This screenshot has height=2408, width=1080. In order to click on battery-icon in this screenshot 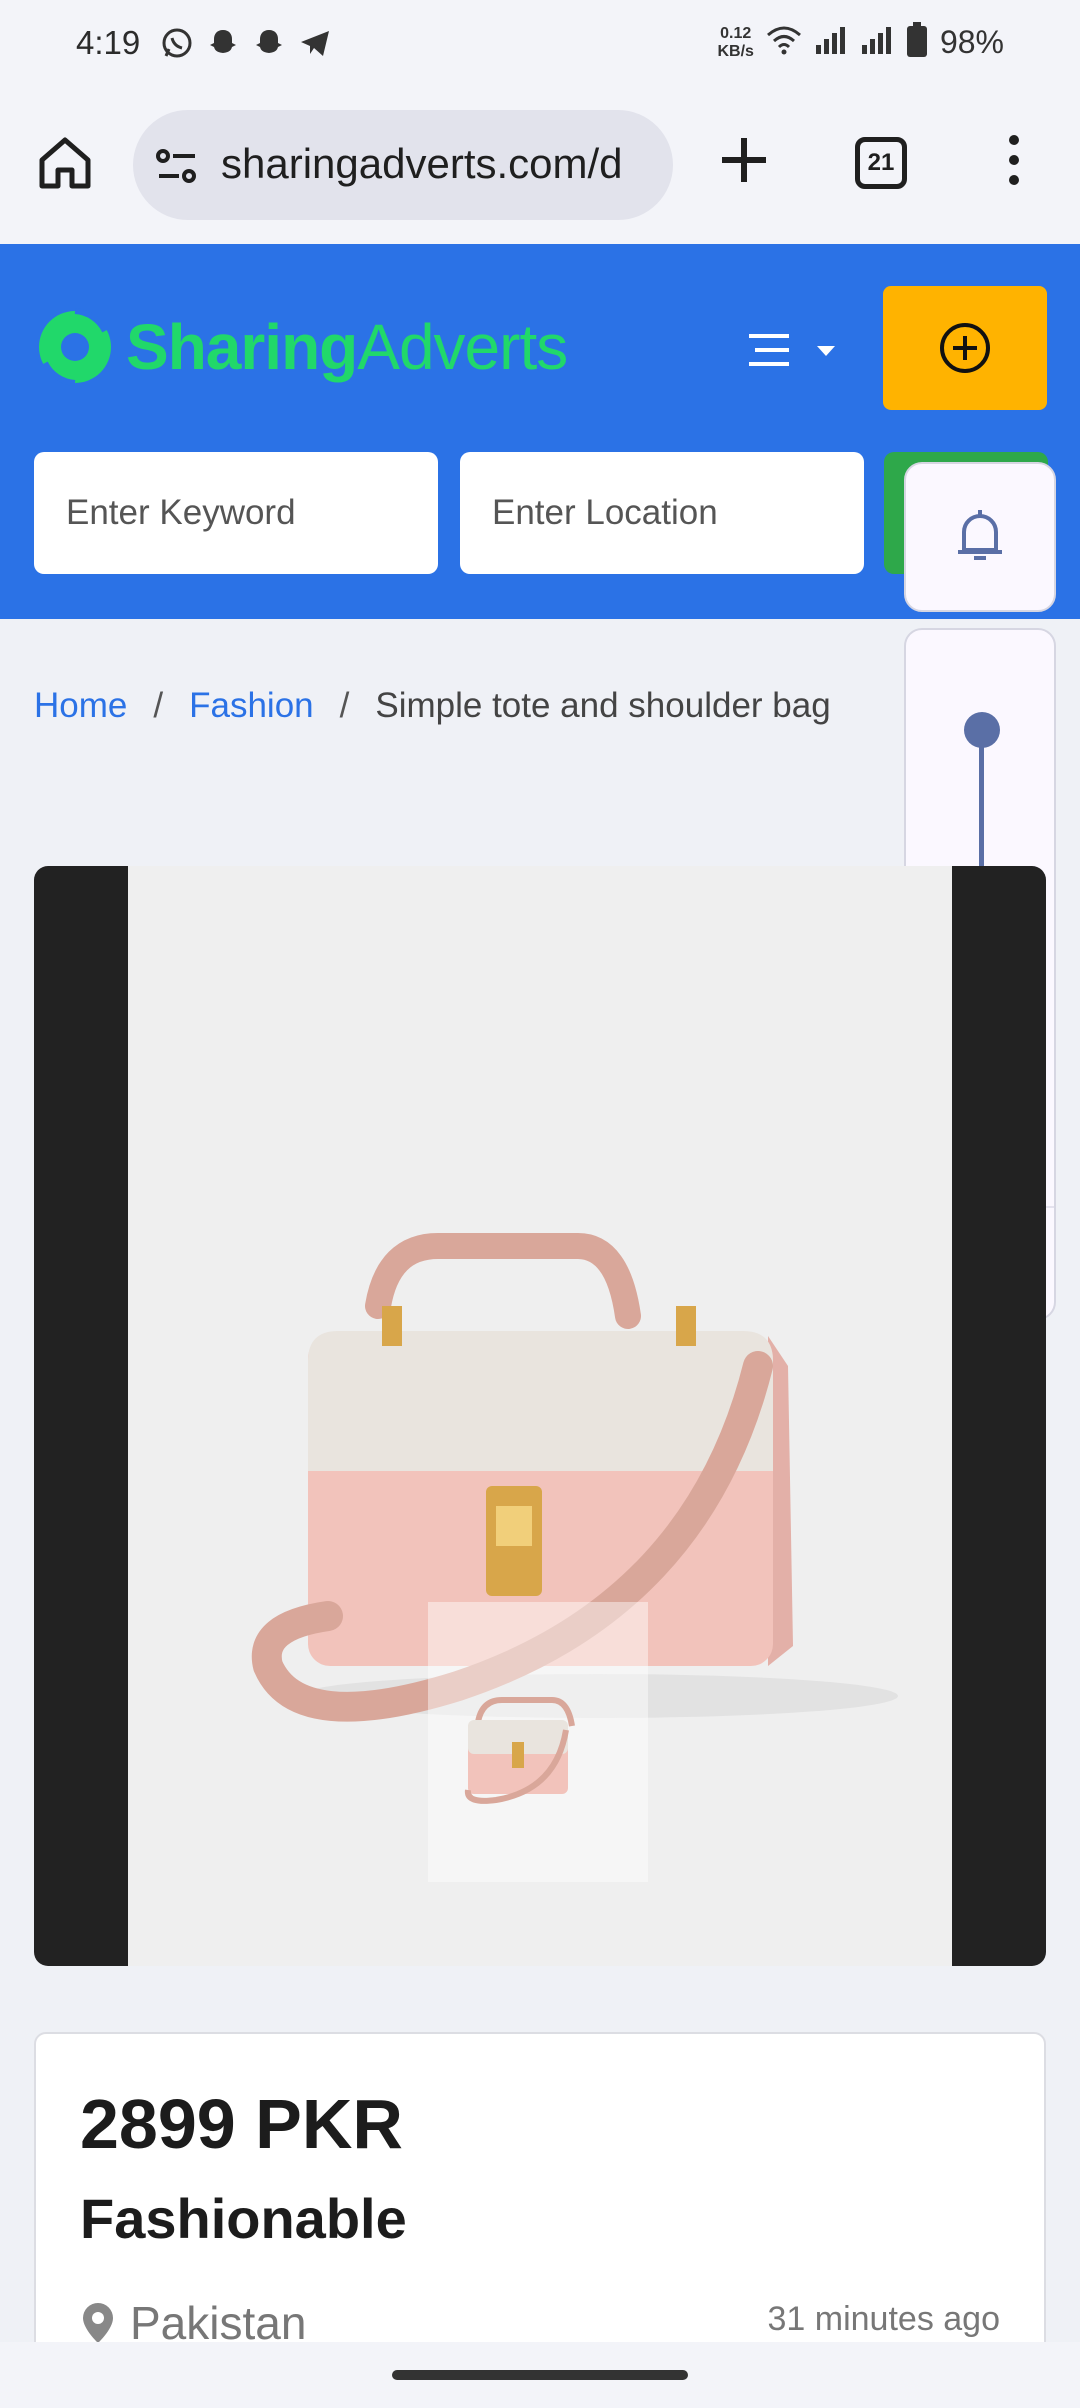, I will do `click(917, 42)`.